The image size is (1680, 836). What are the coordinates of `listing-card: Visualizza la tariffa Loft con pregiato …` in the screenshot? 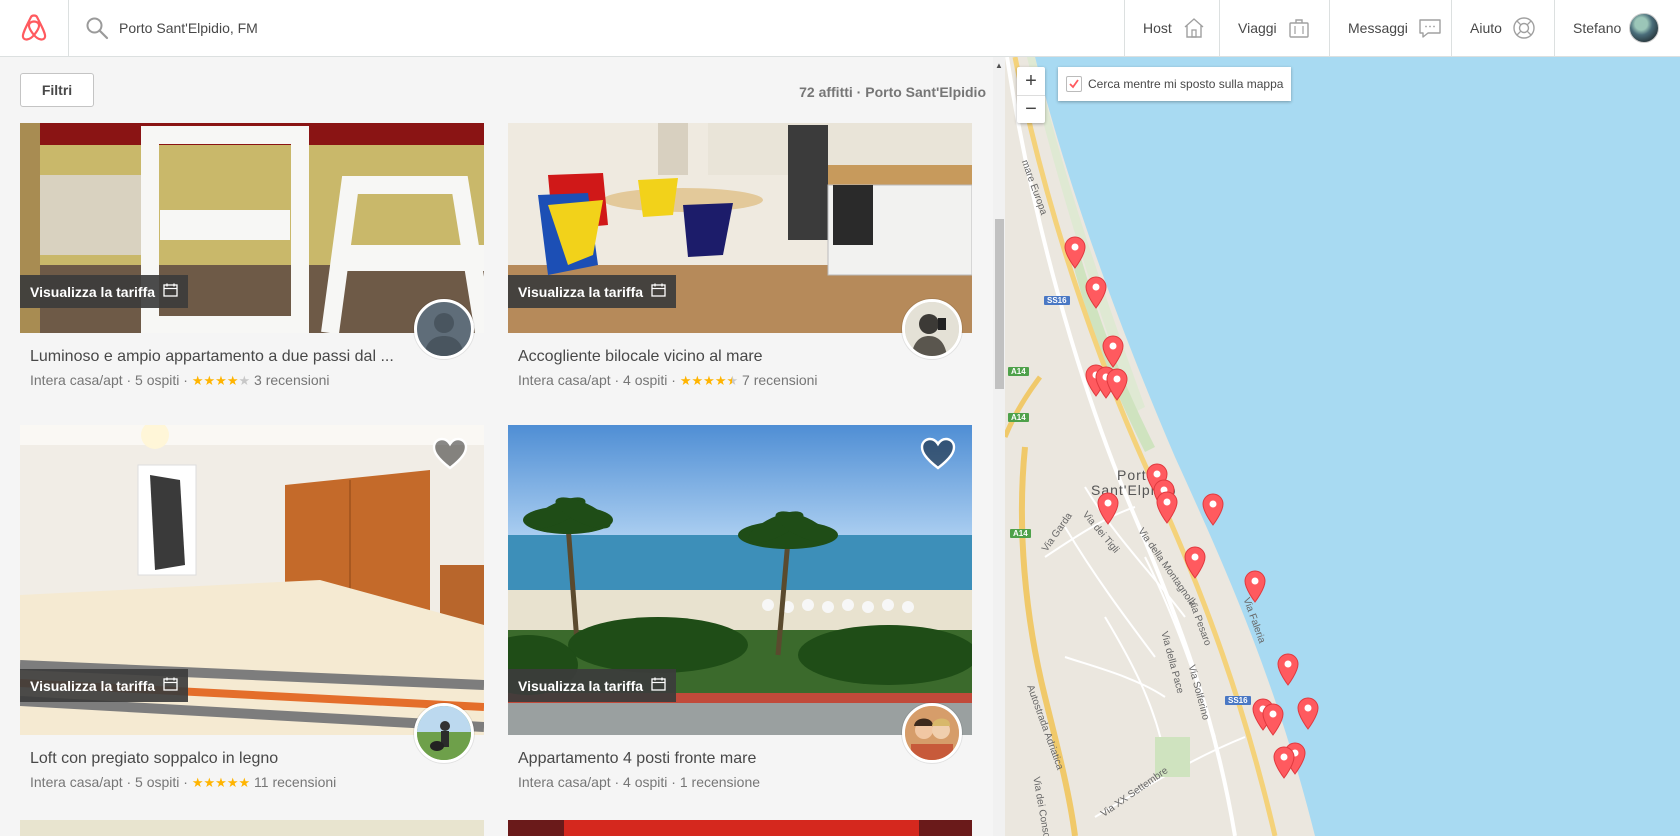 It's located at (252, 607).